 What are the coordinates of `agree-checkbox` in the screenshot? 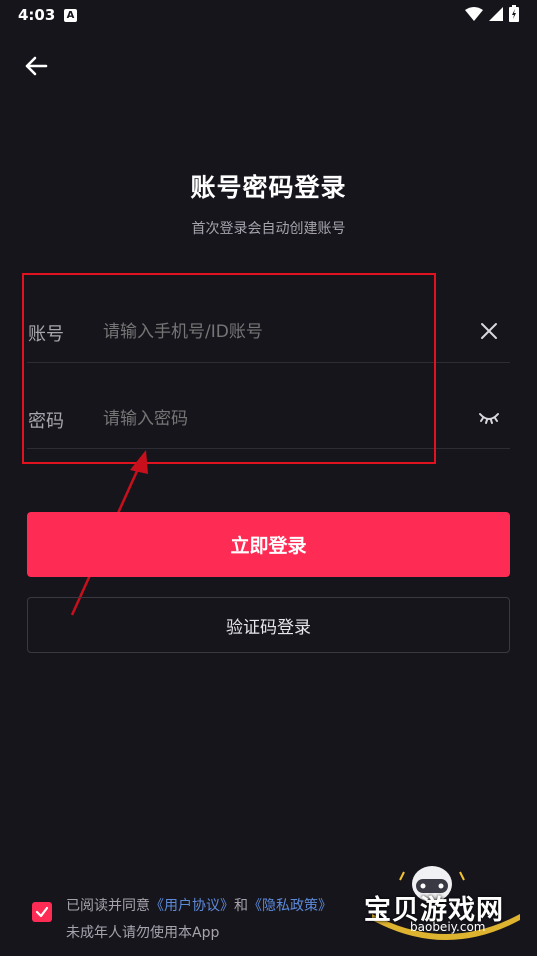 It's located at (42, 912).